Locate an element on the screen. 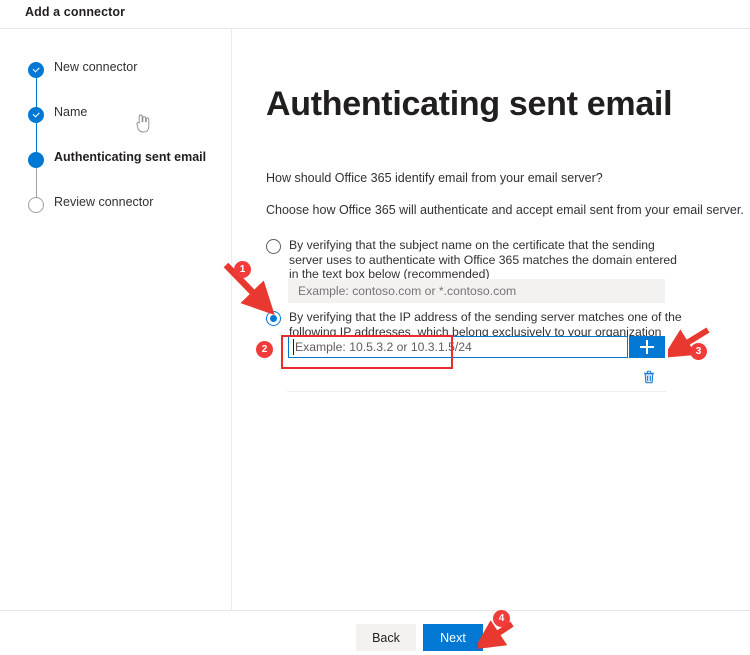 This screenshot has height=655, width=750. back-button: Back is located at coordinates (386, 637).